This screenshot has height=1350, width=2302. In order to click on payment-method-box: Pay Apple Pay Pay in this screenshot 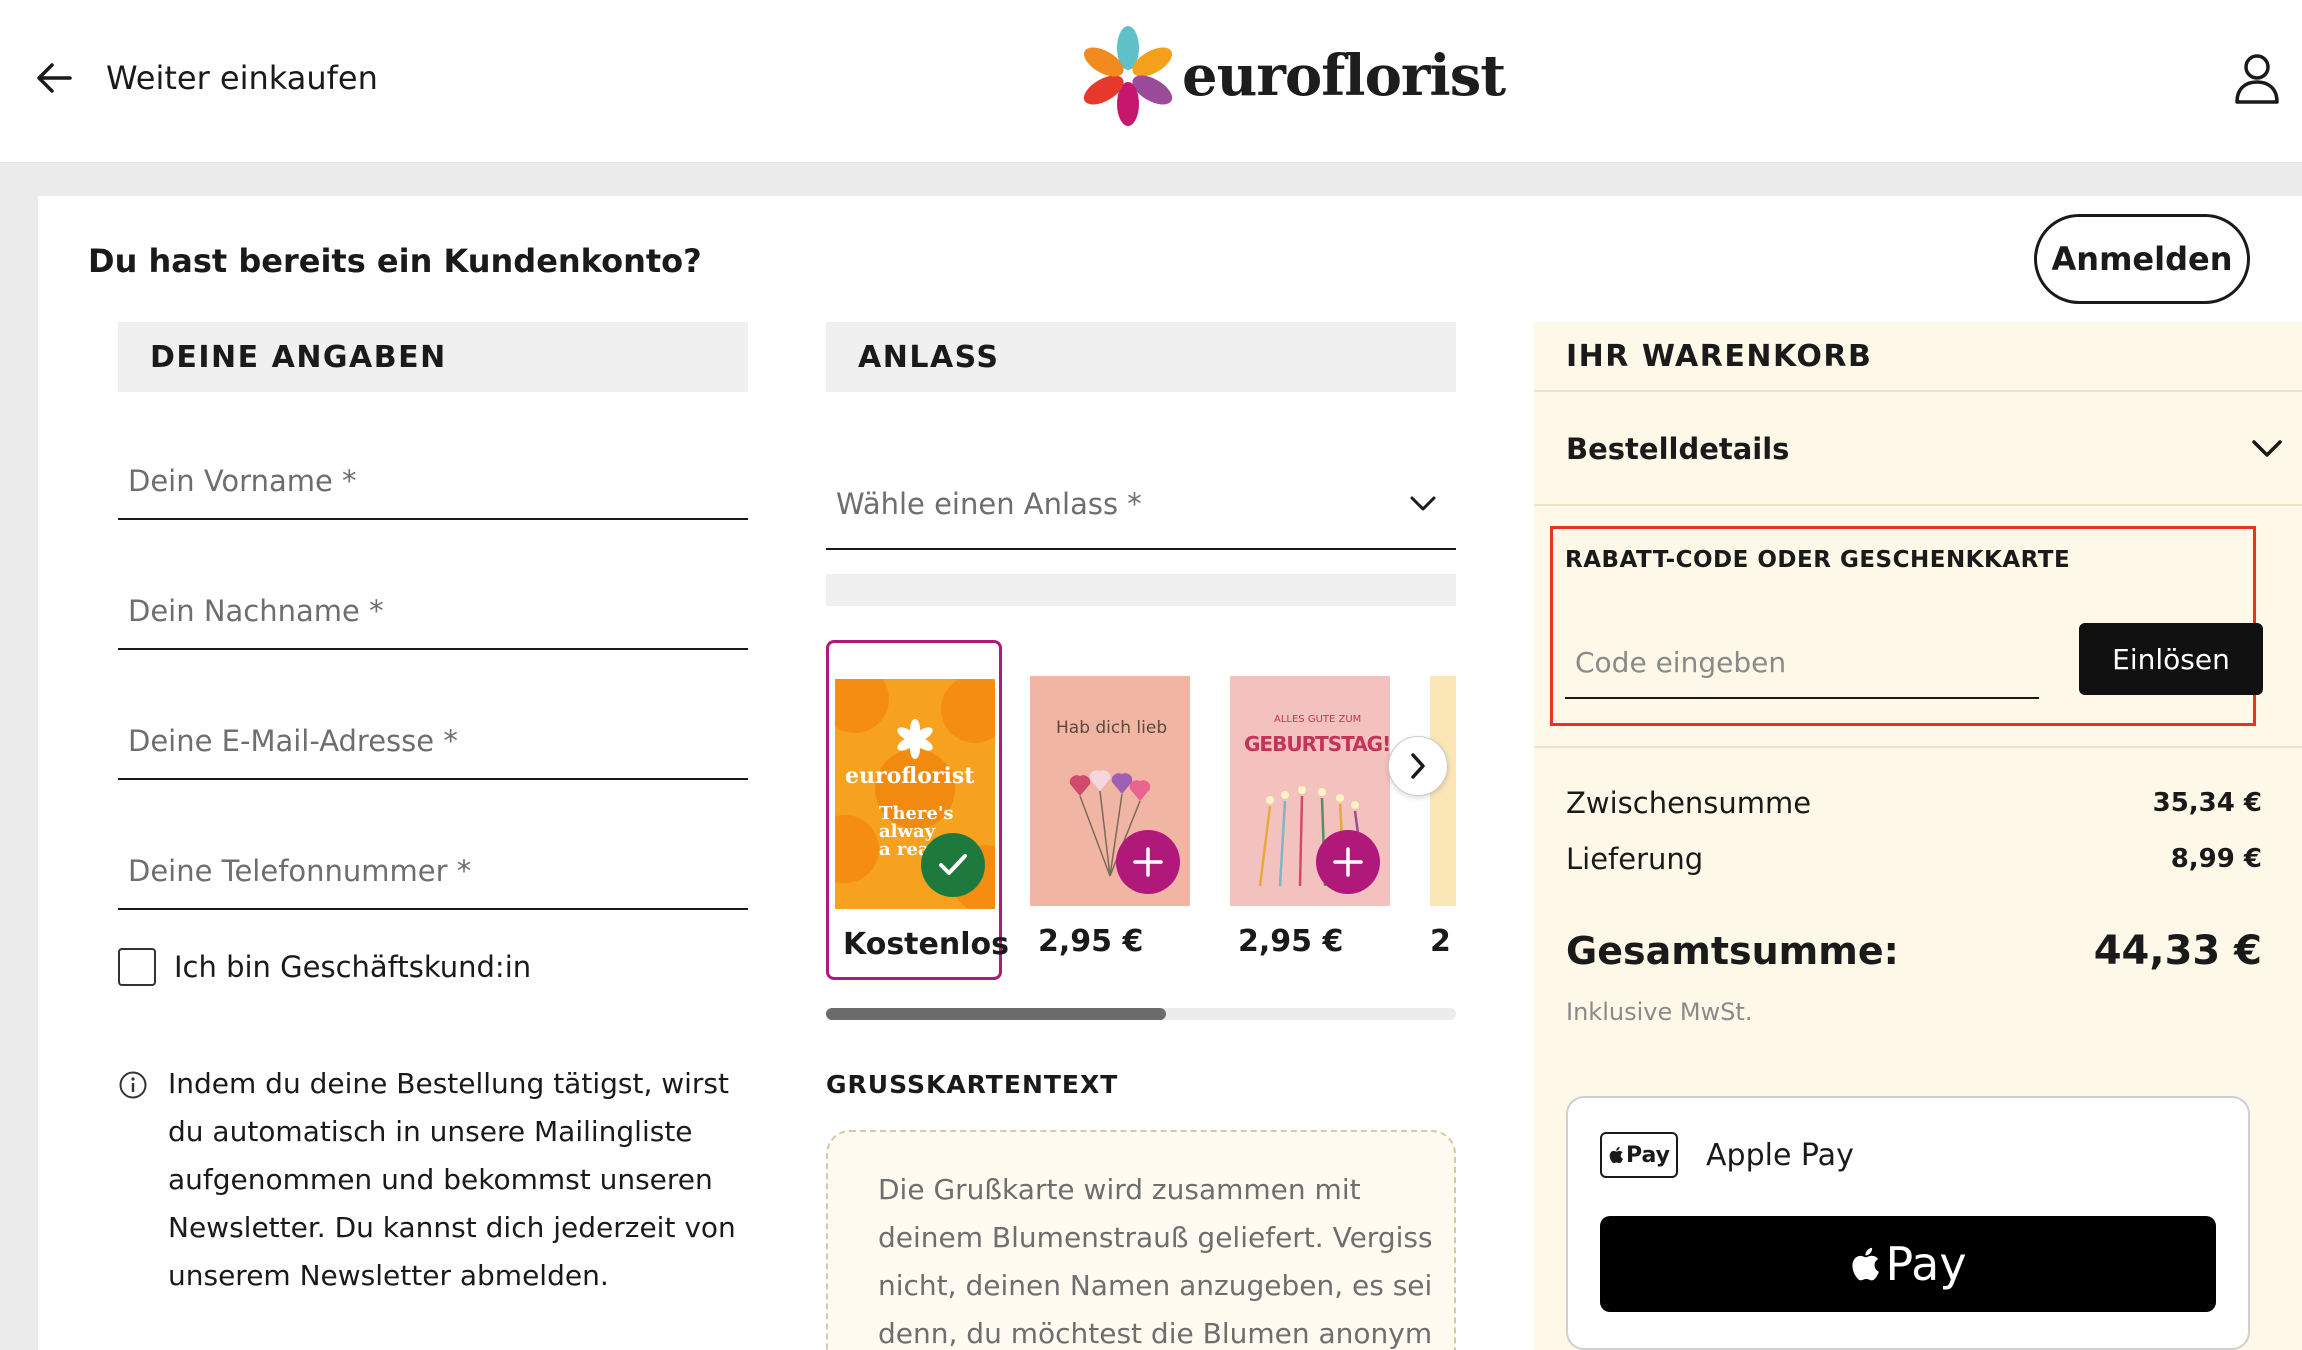, I will do `click(1908, 1223)`.